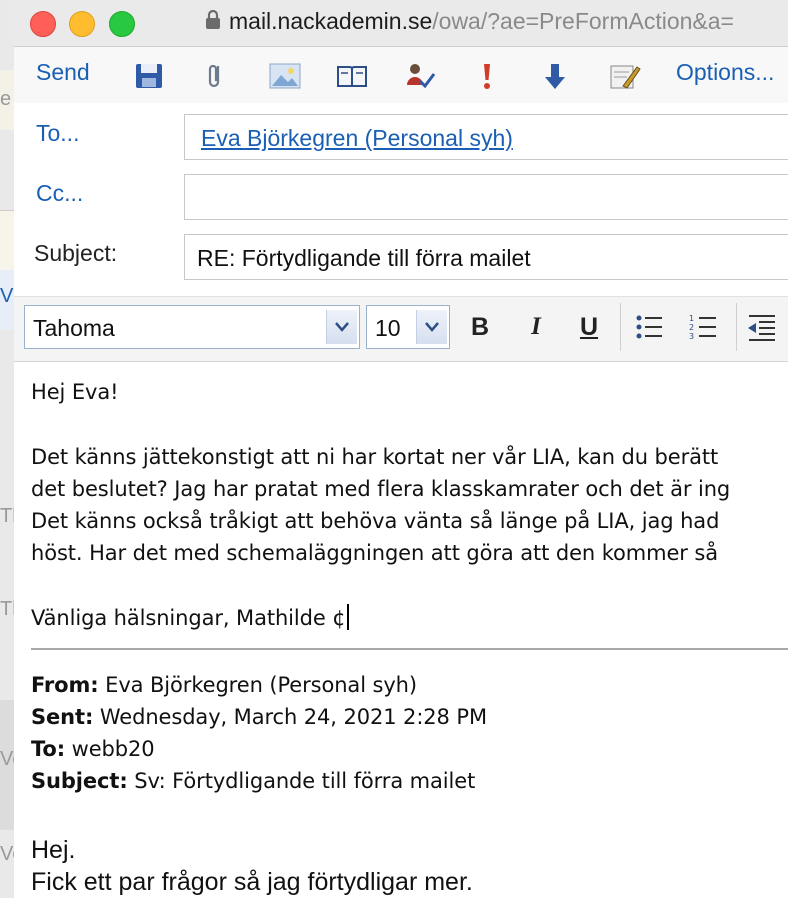  I want to click on signature-line: Vänliga hälsningar, Mathilde ¢, so click(190, 617).